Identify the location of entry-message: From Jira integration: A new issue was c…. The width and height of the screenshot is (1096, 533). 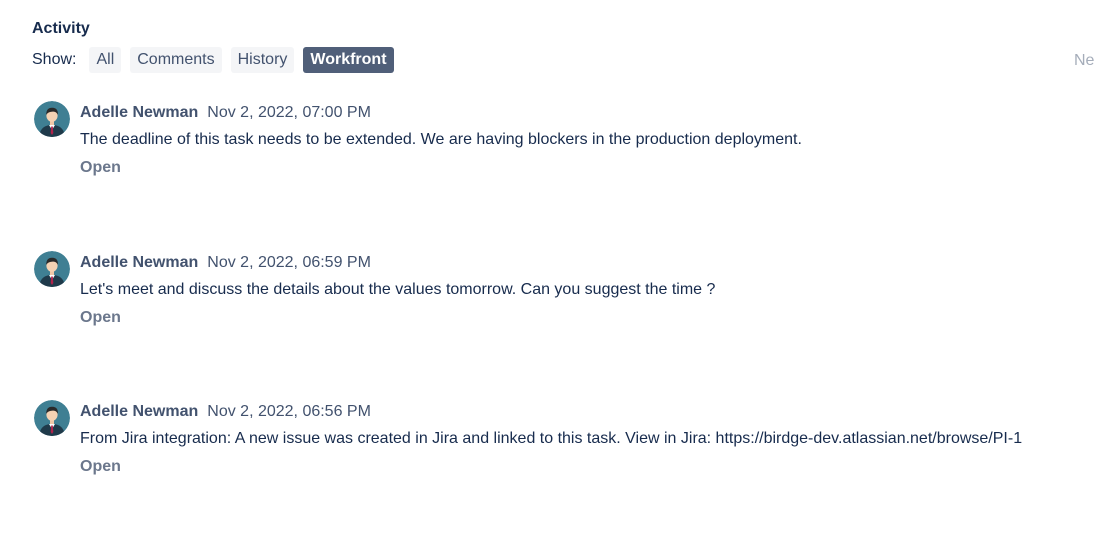
(551, 438).